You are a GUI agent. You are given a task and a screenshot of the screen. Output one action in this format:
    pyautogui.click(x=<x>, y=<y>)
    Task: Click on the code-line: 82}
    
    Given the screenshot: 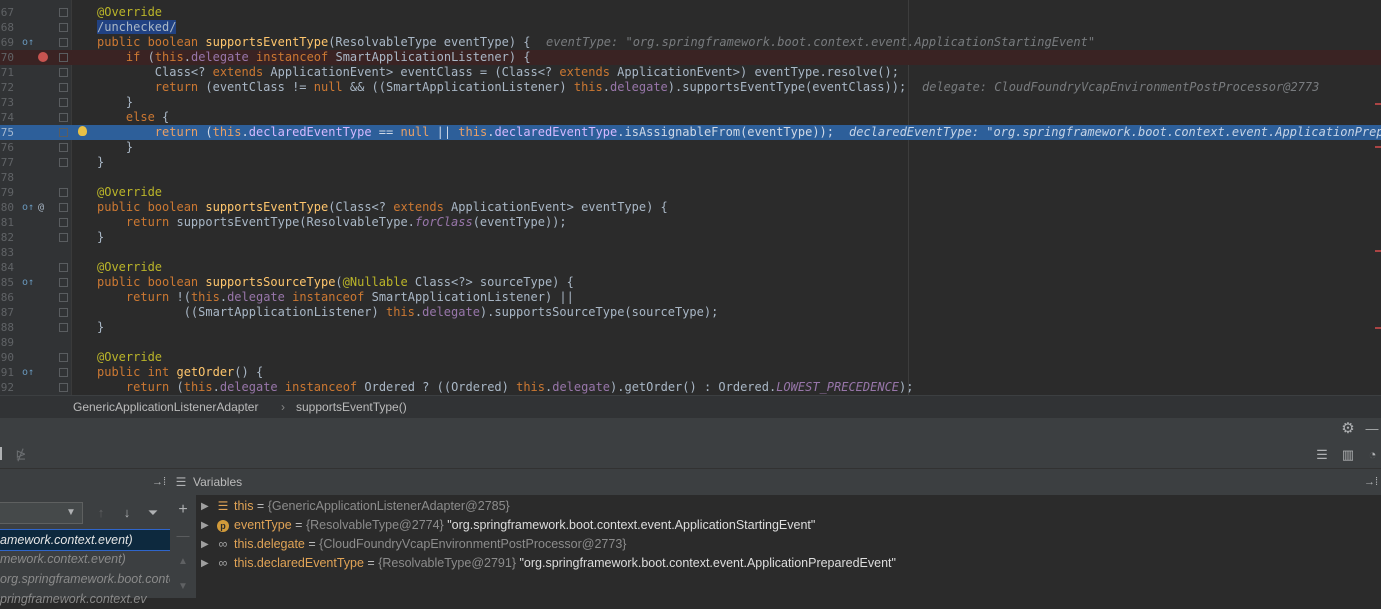 What is the action you would take?
    pyautogui.click(x=690, y=237)
    